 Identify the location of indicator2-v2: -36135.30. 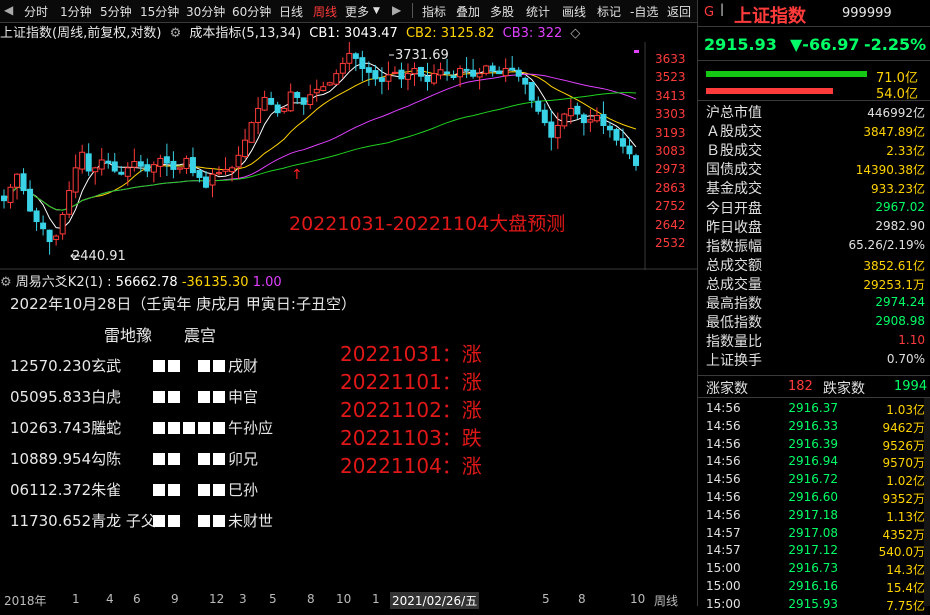
(215, 282).